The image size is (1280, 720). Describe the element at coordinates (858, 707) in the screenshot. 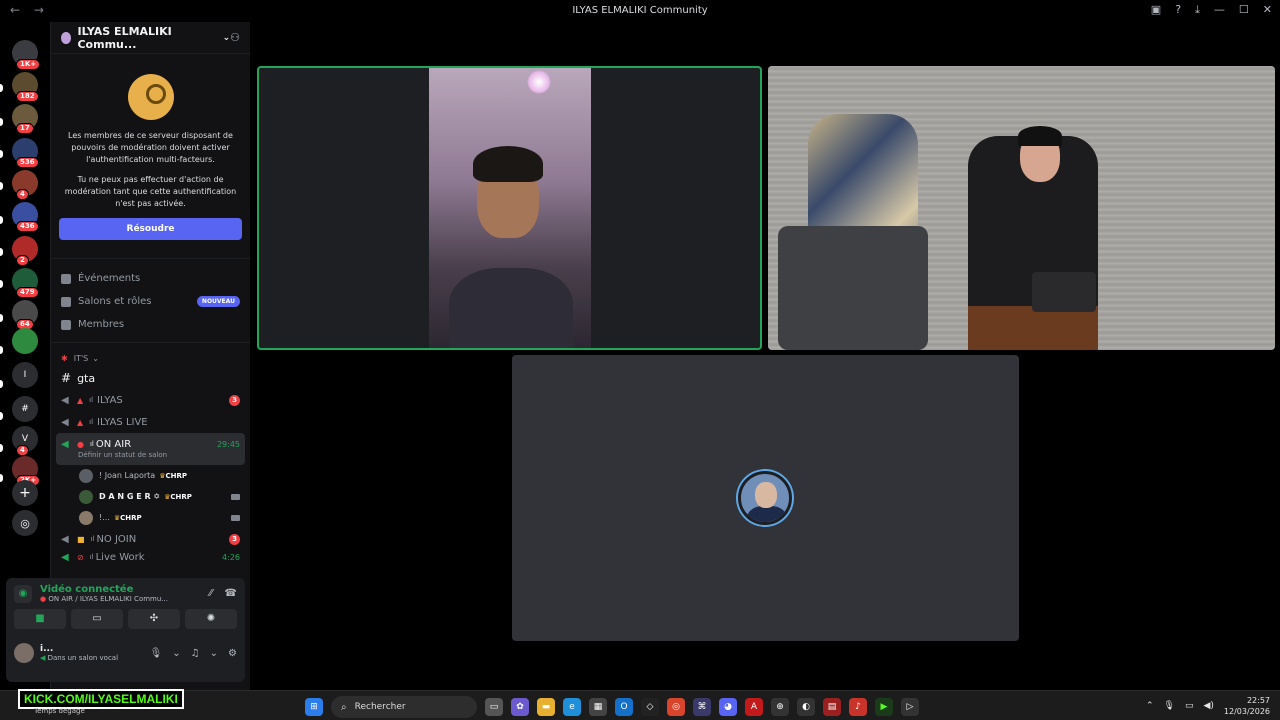

I see `app-icon: ♪` at that location.